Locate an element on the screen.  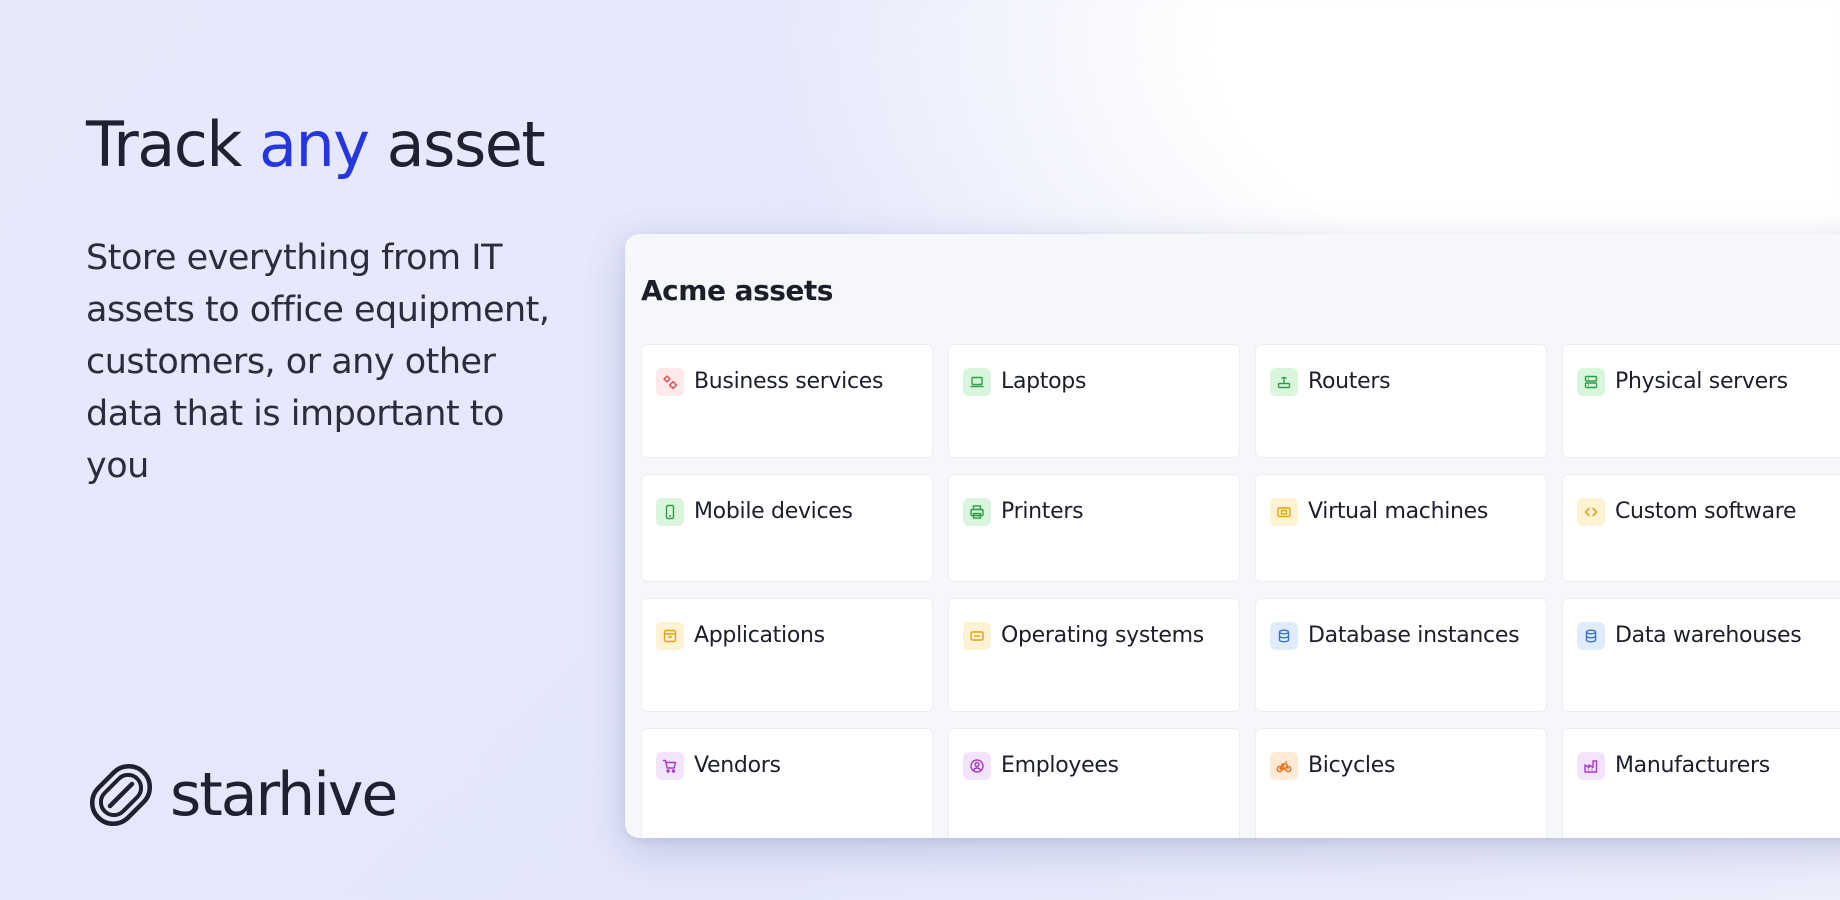
asset-card-label: Employees is located at coordinates (1060, 765).